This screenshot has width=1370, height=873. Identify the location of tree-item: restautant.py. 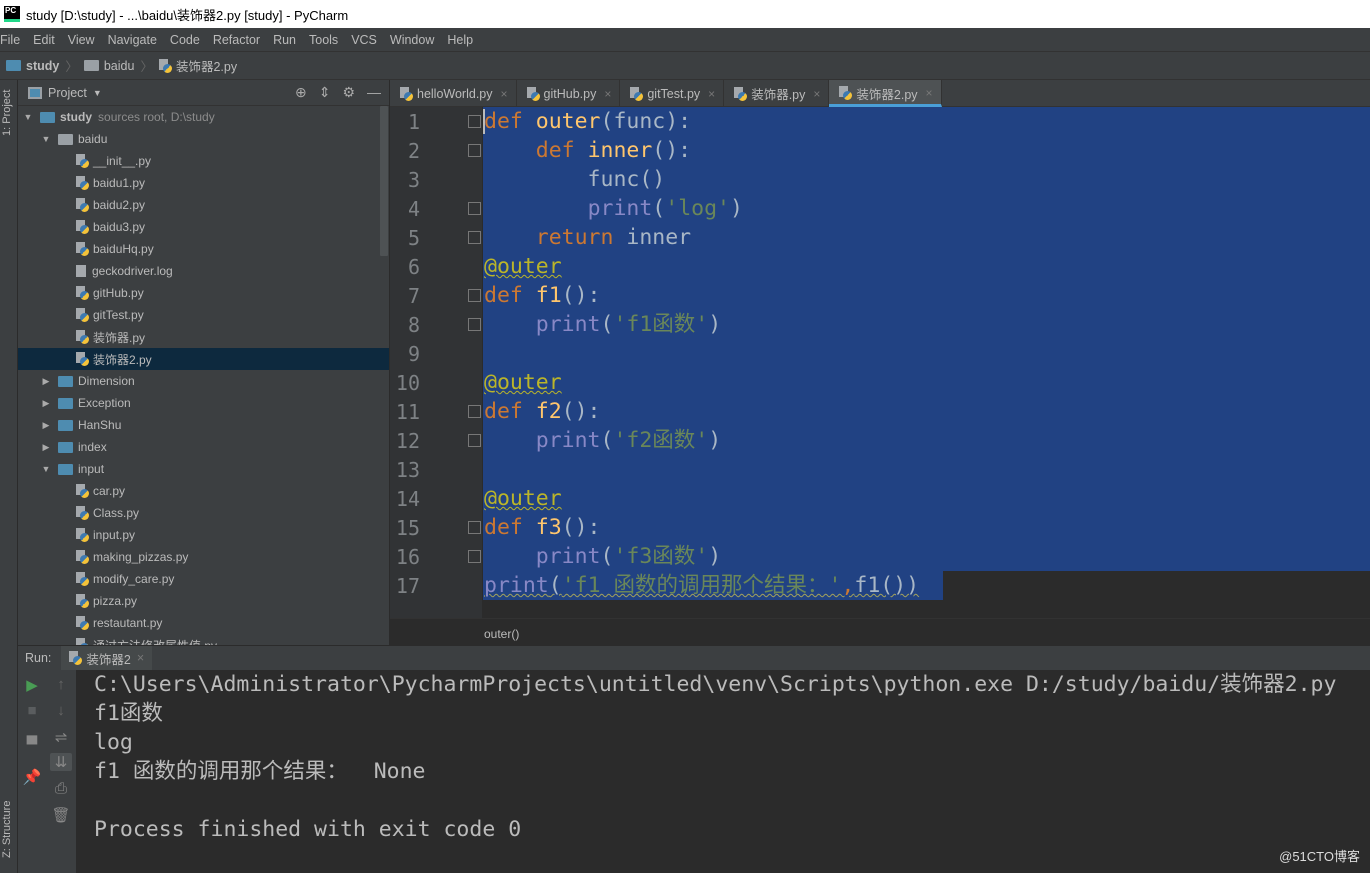
(203, 623).